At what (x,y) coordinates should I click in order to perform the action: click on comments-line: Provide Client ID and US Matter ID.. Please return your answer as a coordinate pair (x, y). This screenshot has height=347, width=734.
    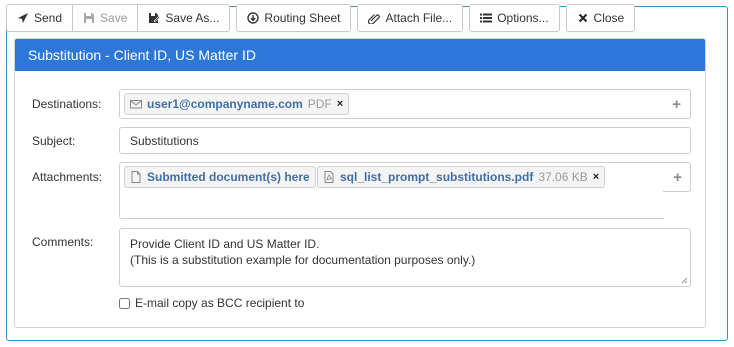
    Looking at the image, I should click on (225, 244).